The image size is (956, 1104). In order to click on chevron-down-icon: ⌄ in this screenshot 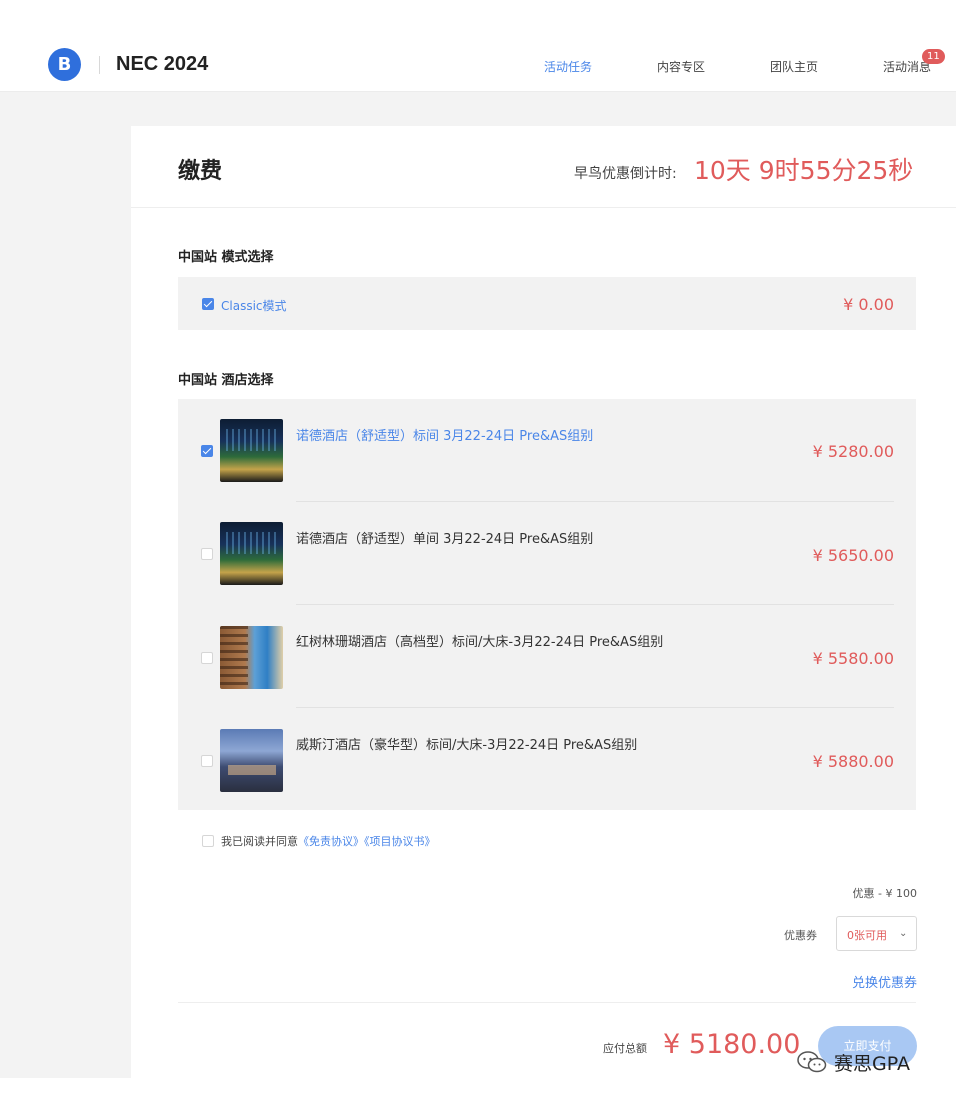, I will do `click(903, 933)`.